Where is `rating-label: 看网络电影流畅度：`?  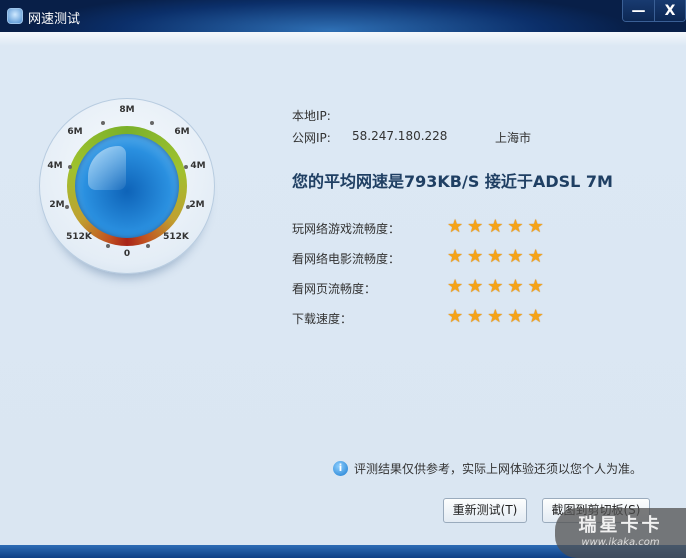 rating-label: 看网络电影流畅度： is located at coordinates (346, 259).